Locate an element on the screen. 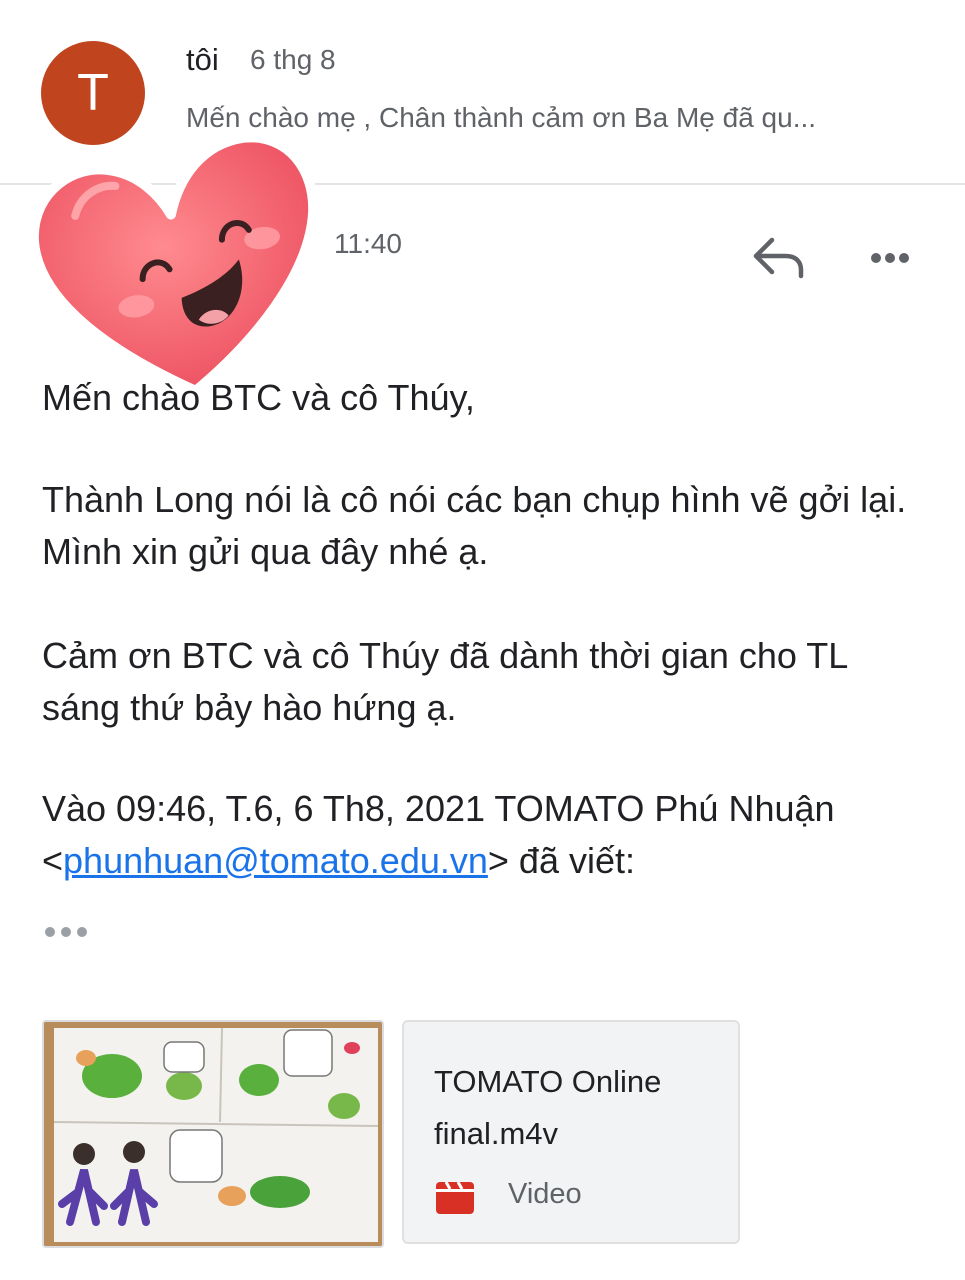  drawing-thumbnail is located at coordinates (213, 1134).